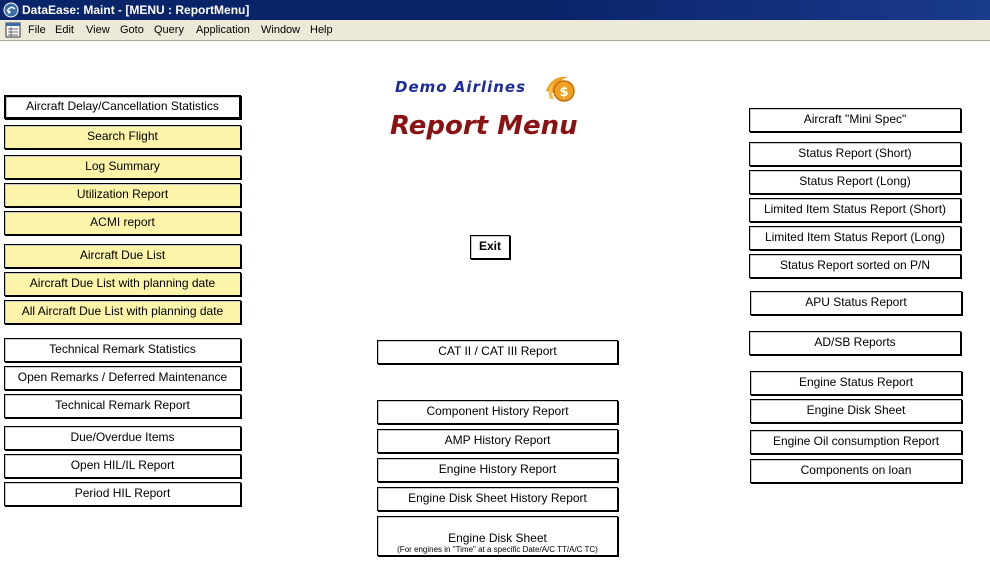 The height and width of the screenshot is (571, 990). What do you see at coordinates (122, 378) in the screenshot?
I see `open-remarks-deferred-maintenance-button: Open Remarks / Deferred Maintenance` at bounding box center [122, 378].